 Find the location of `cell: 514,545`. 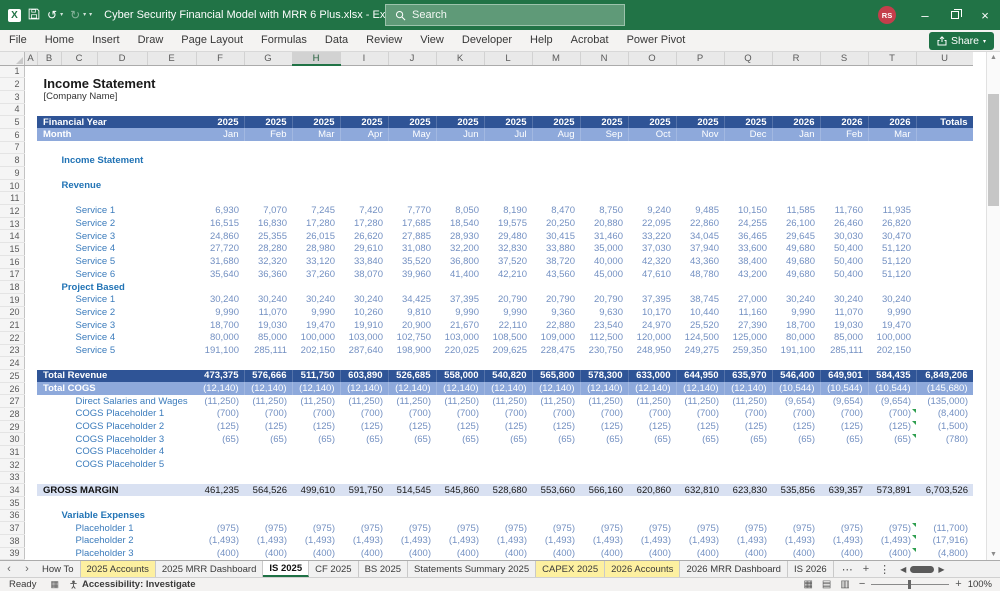

cell: 514,545 is located at coordinates (412, 490).